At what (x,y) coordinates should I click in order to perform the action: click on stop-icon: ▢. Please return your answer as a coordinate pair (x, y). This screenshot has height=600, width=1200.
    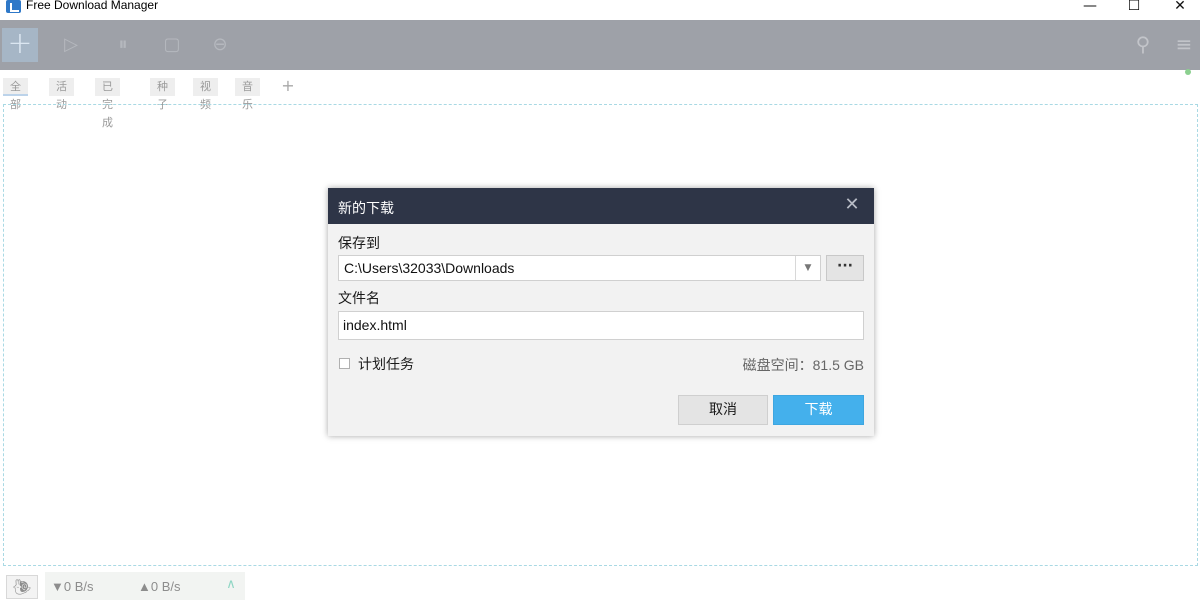
    Looking at the image, I should click on (172, 45).